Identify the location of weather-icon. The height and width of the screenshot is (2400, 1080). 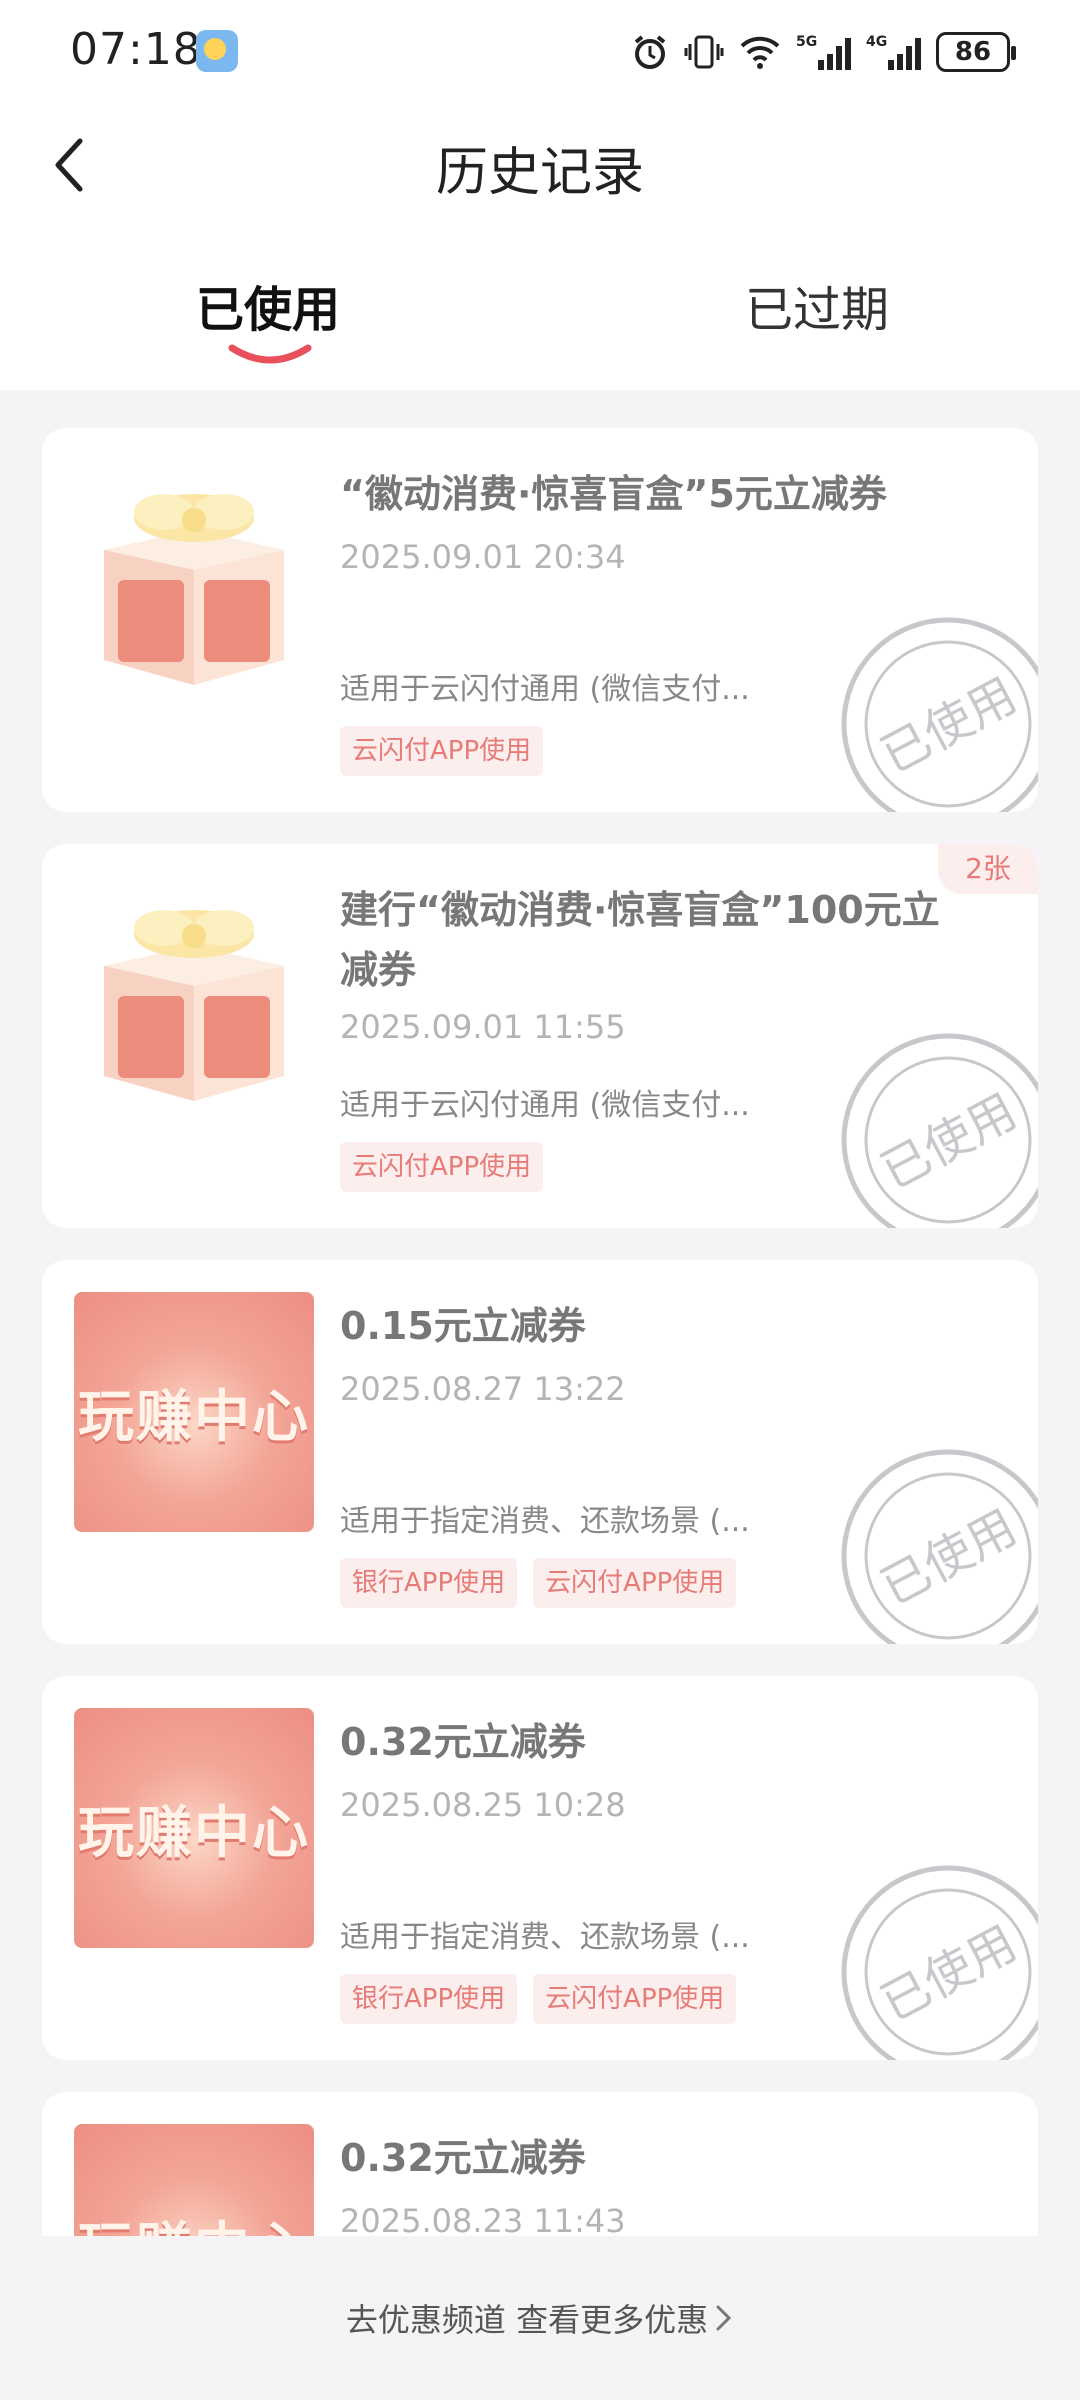
(217, 51).